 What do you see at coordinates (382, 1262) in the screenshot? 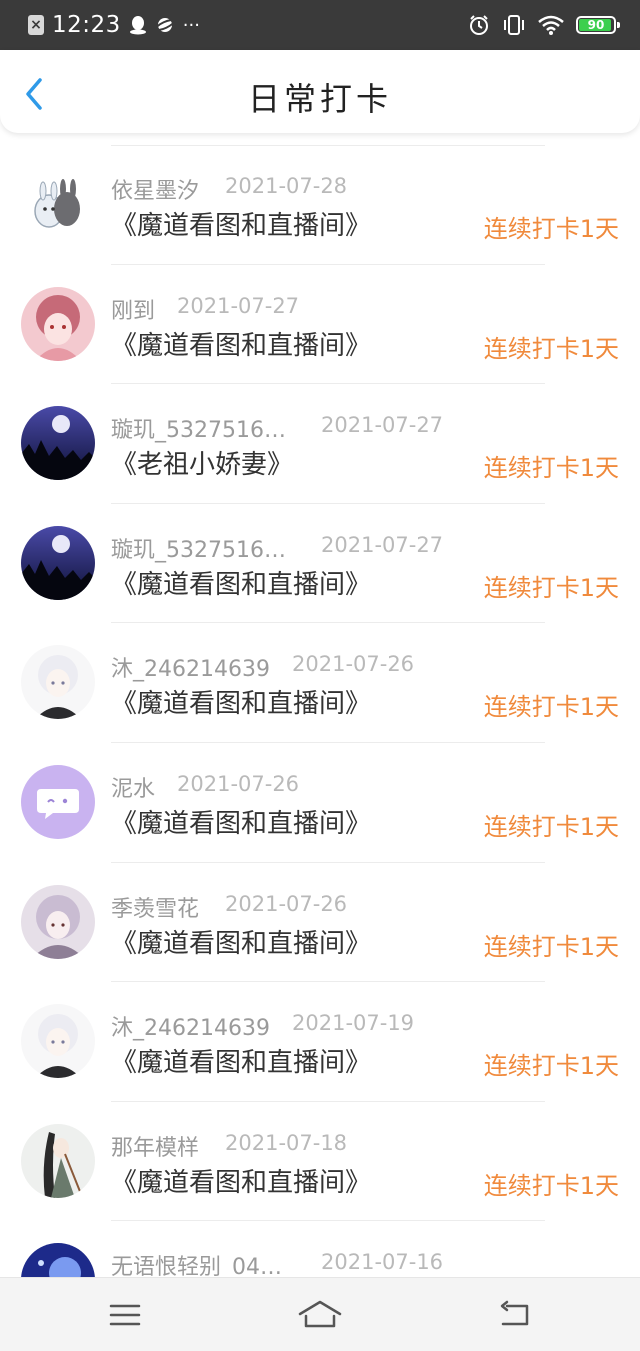
I see `checkin-date: 2021-07-16` at bounding box center [382, 1262].